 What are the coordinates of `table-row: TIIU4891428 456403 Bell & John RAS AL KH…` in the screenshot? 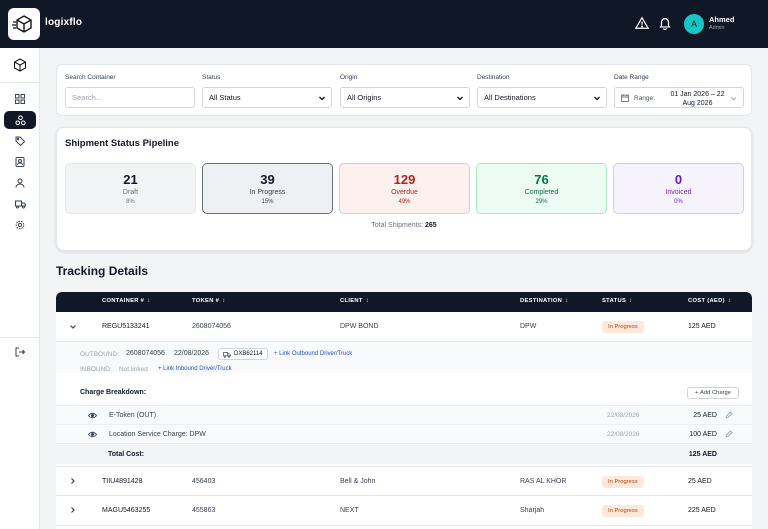 It's located at (404, 481).